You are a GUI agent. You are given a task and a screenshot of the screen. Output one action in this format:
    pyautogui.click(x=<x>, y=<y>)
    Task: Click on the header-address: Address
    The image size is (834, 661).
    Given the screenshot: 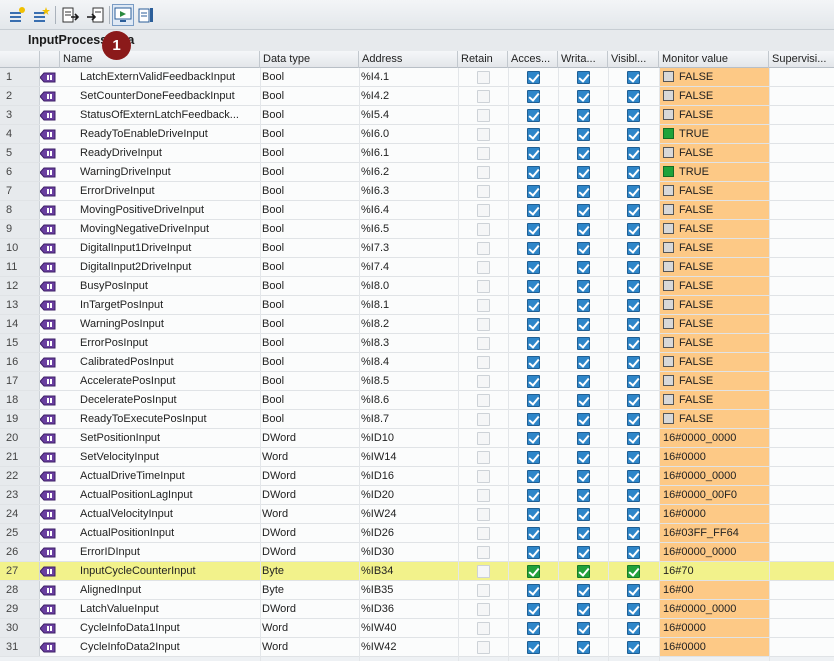 What is the action you would take?
    pyautogui.click(x=408, y=59)
    